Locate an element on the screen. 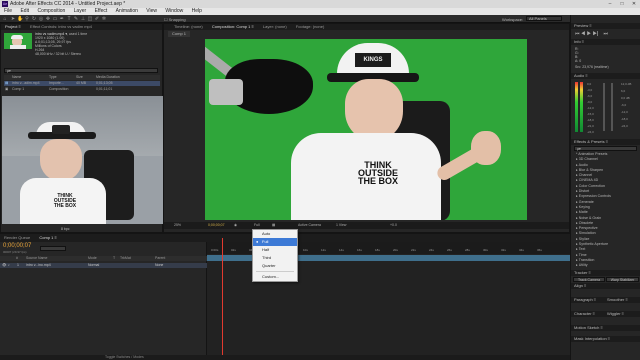  resolution-dropdown: Full is located at coordinates (257, 225).